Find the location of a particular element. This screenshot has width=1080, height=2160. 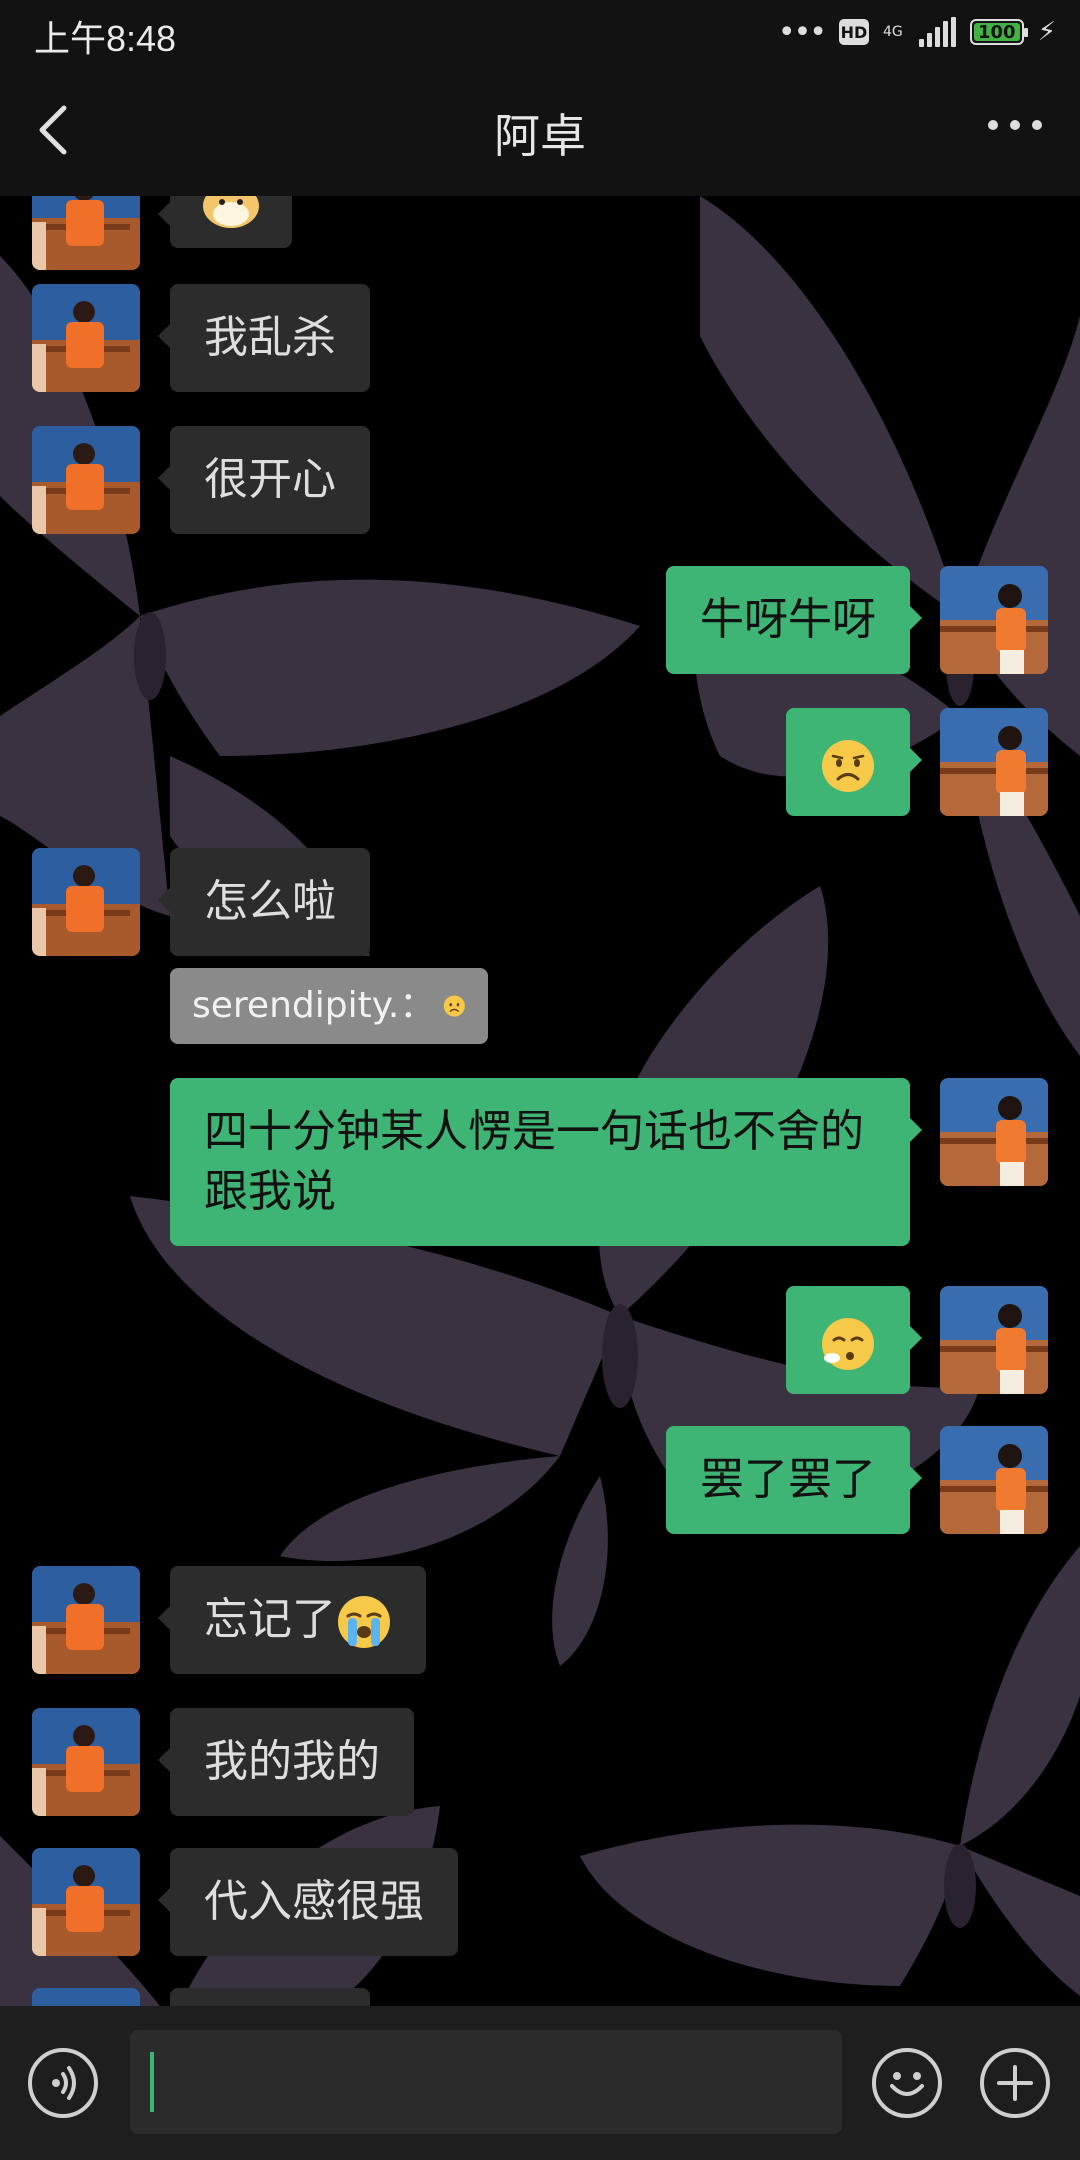

message-bubble is located at coordinates (270, 1997).